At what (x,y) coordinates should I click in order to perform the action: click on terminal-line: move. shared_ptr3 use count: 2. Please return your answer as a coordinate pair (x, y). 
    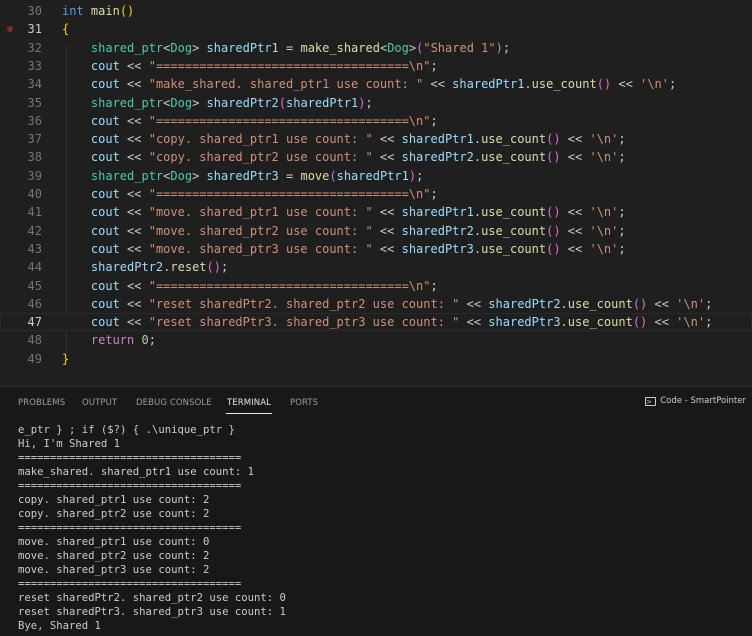
    Looking at the image, I should click on (114, 570).